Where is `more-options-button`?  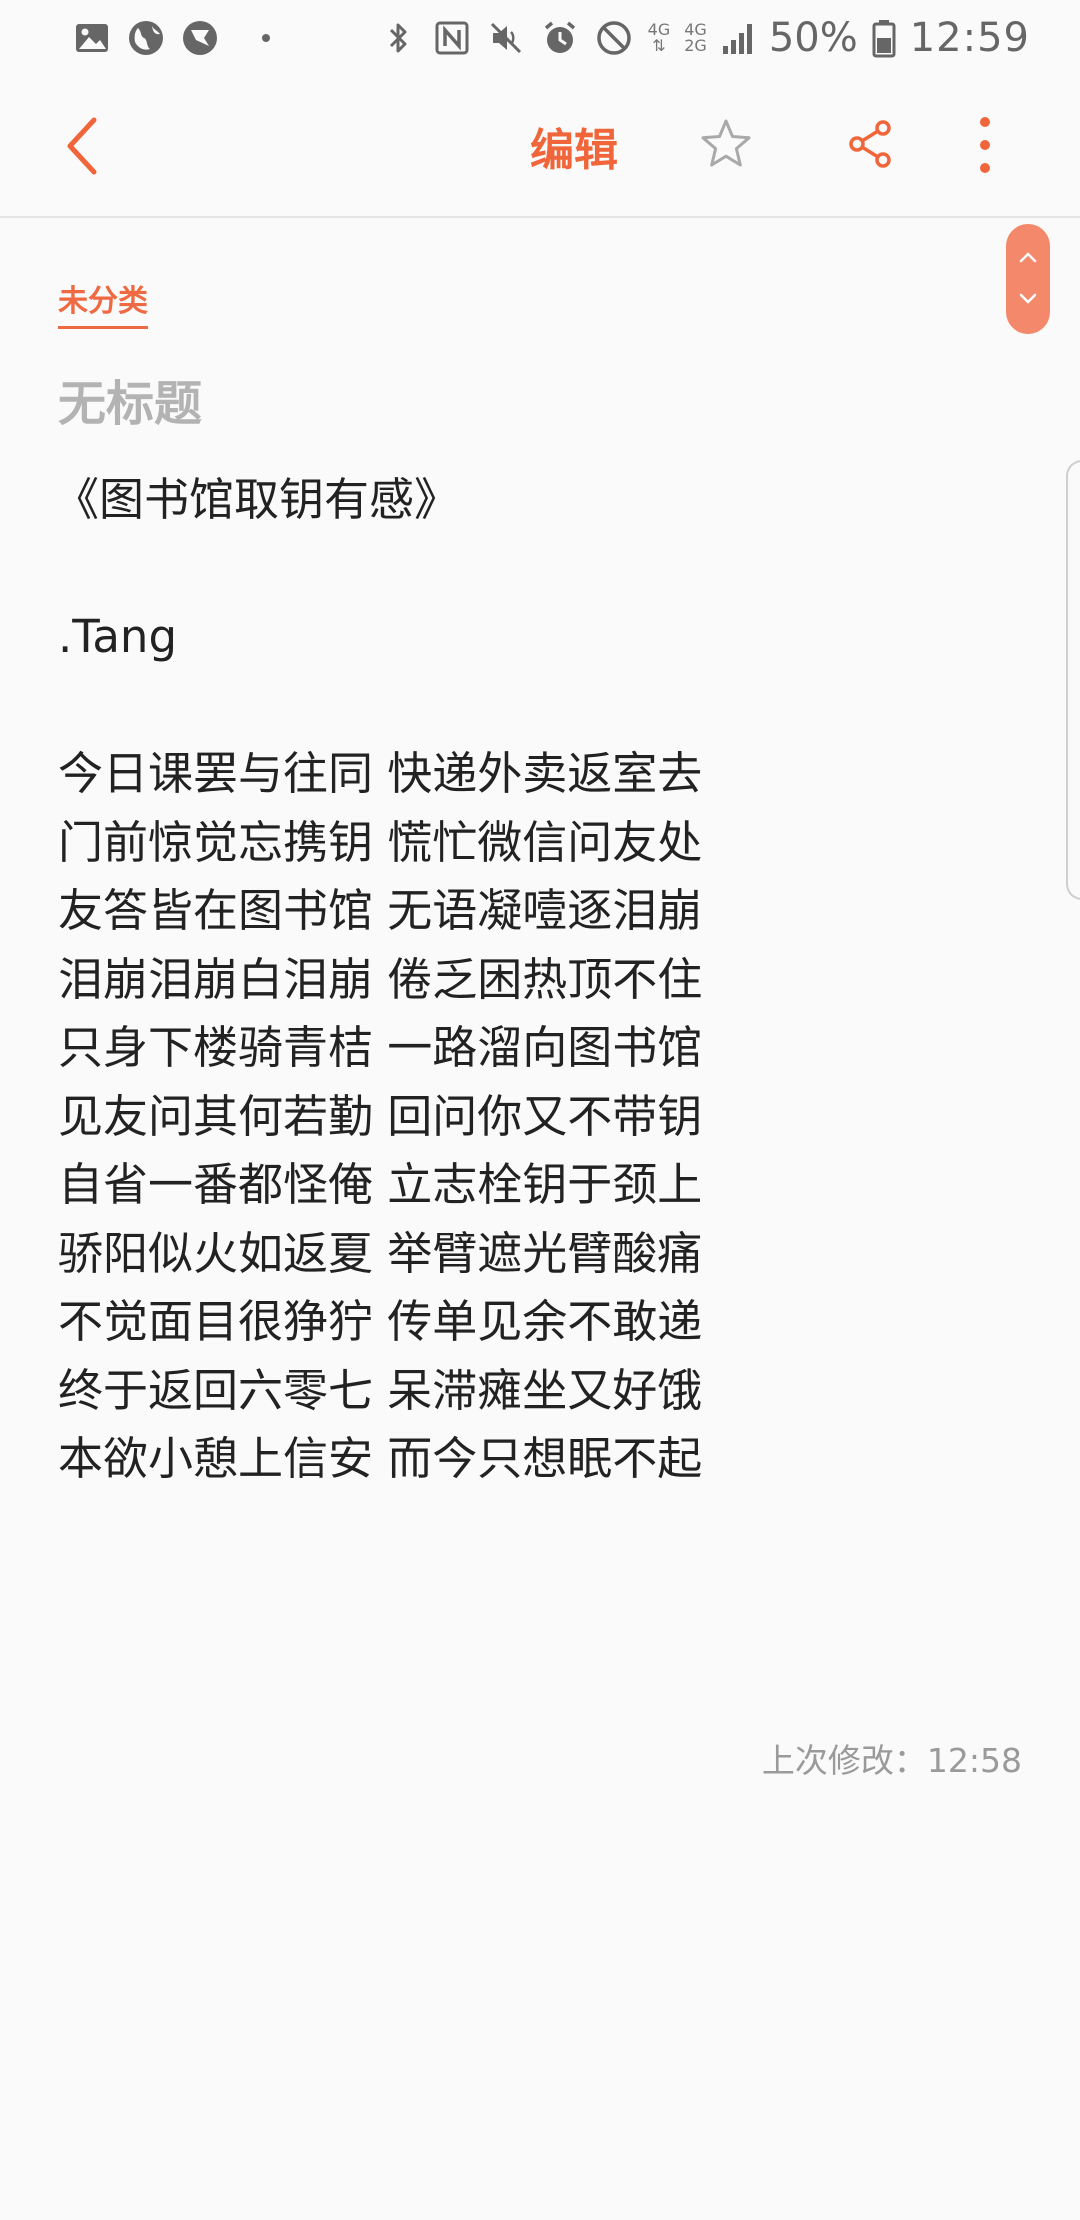
more-options-button is located at coordinates (985, 145).